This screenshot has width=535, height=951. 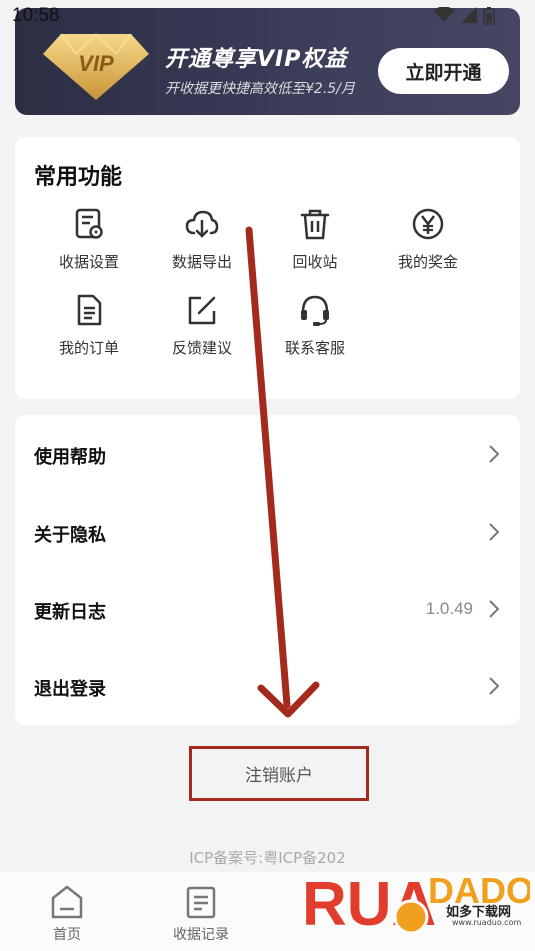 What do you see at coordinates (202, 310) in the screenshot?
I see `edit-icon` at bounding box center [202, 310].